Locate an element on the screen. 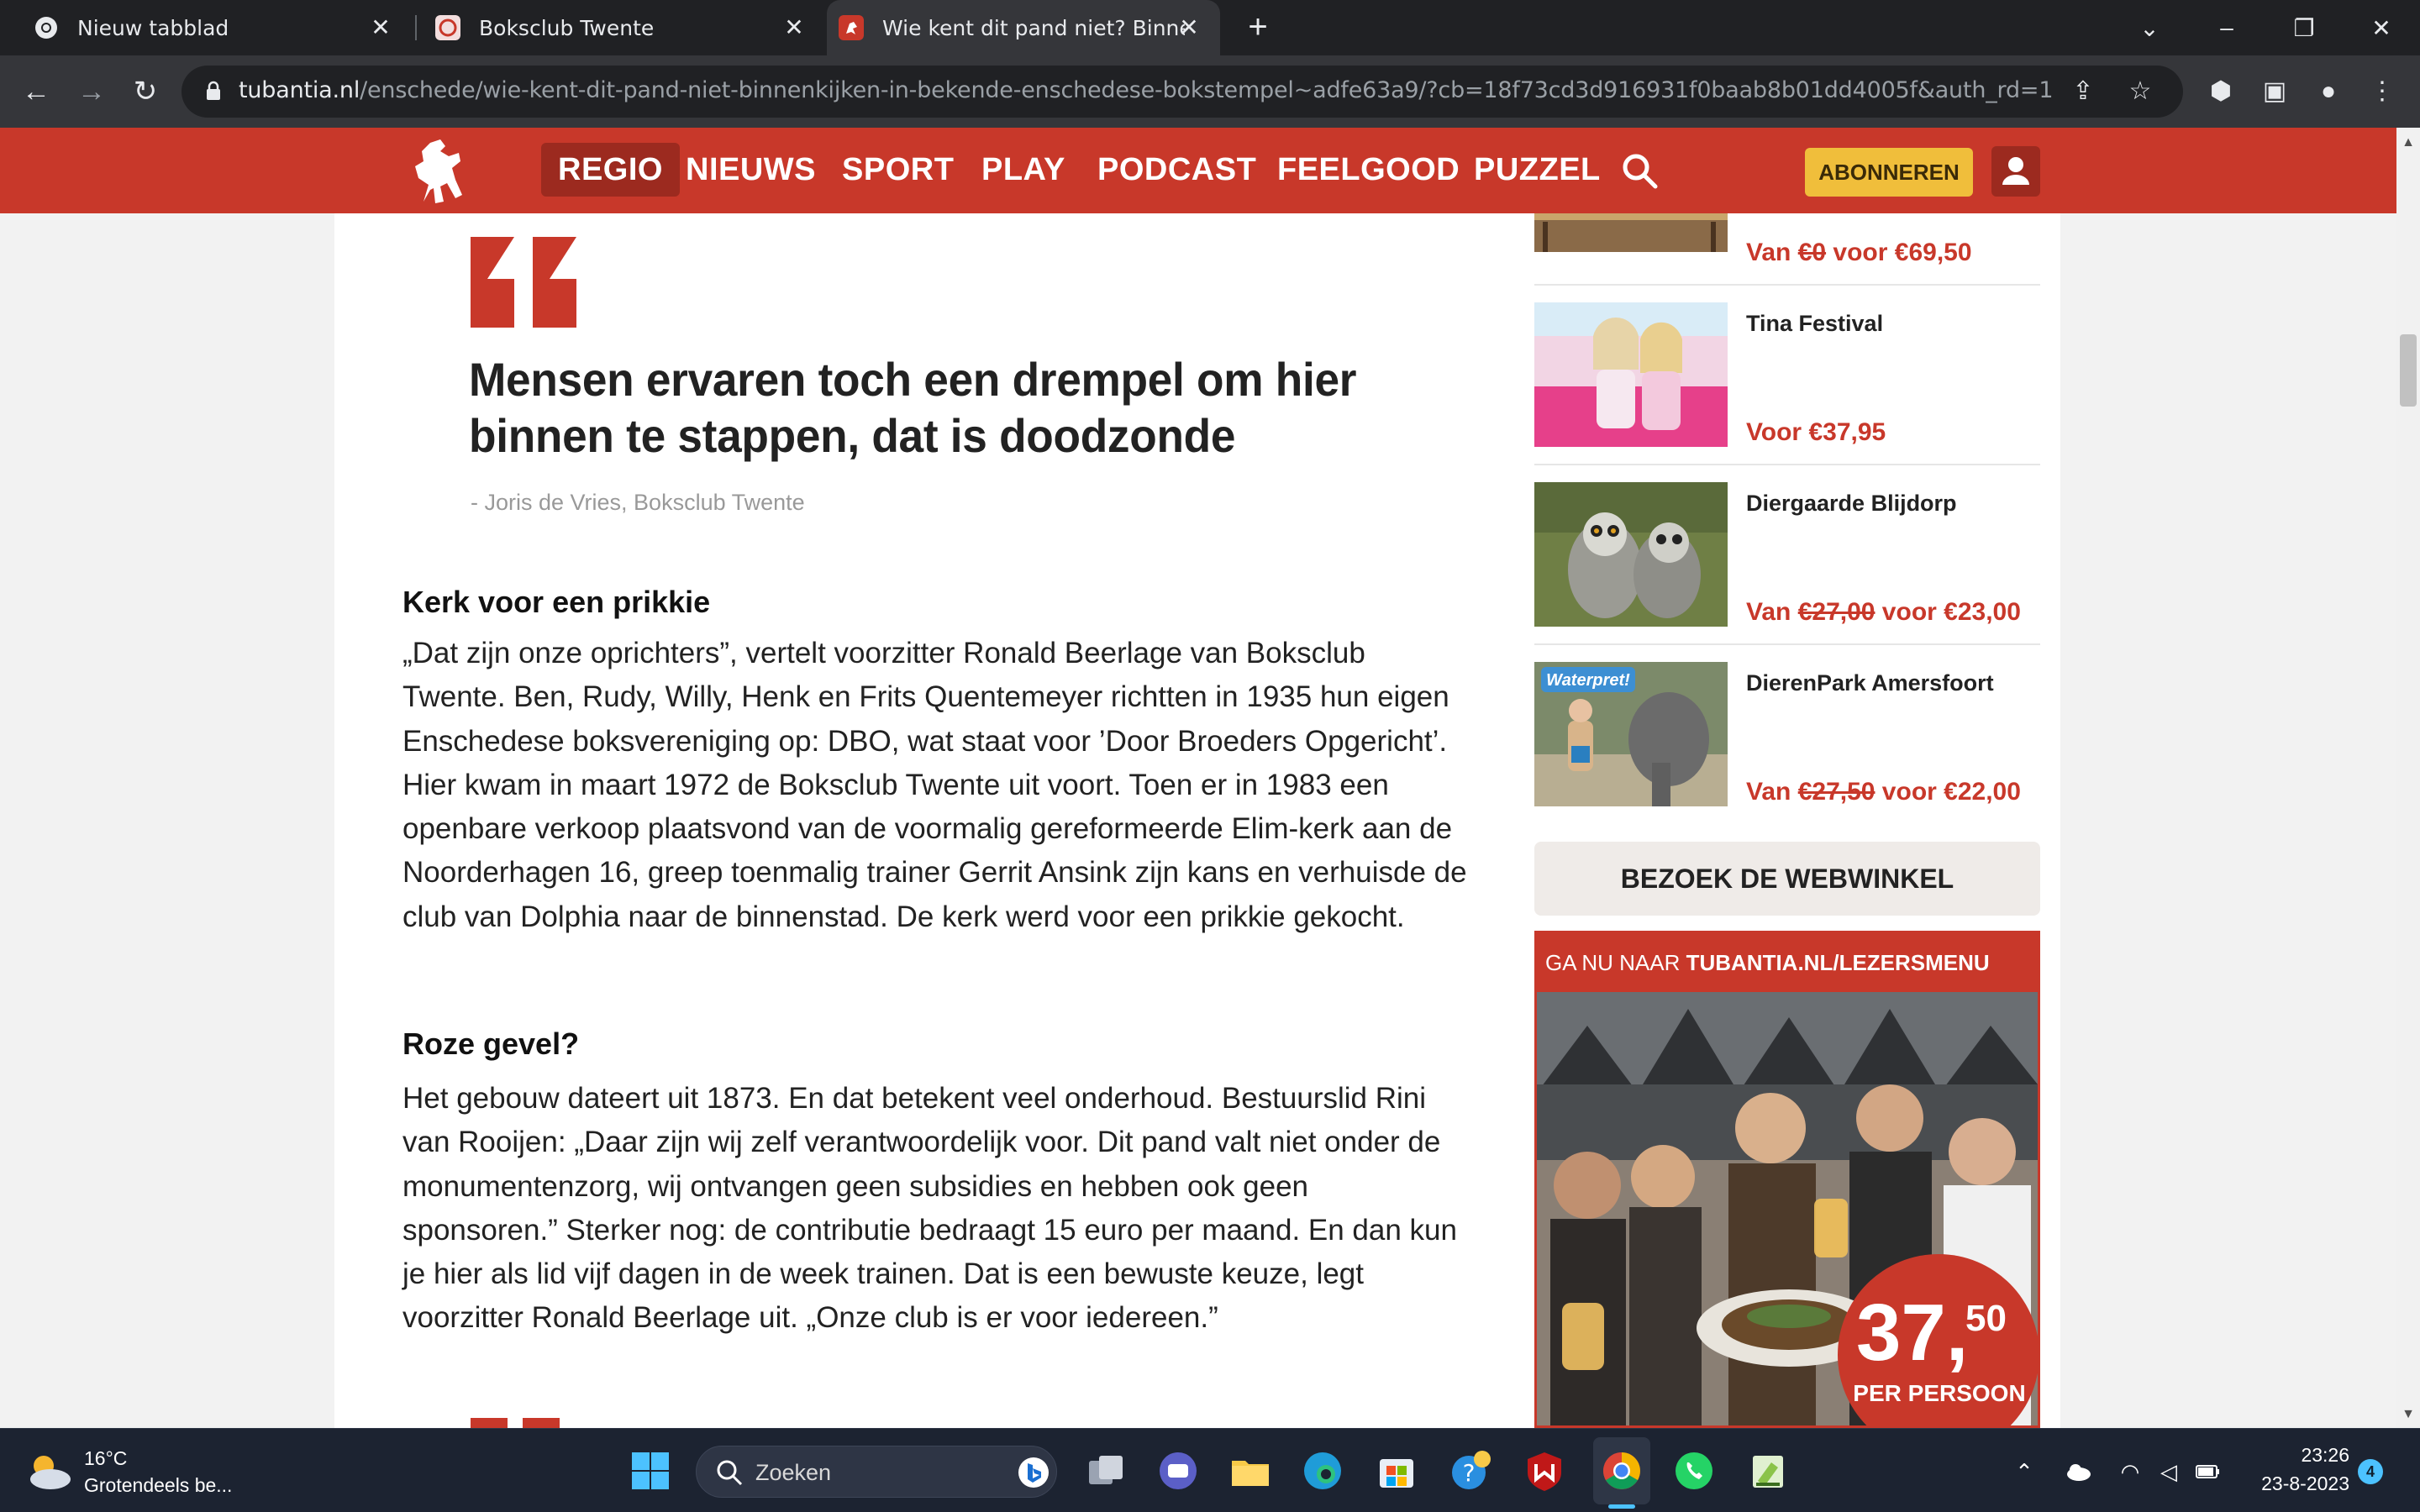  item-price: Van €27,50 voor €22,00 is located at coordinates (1883, 792).